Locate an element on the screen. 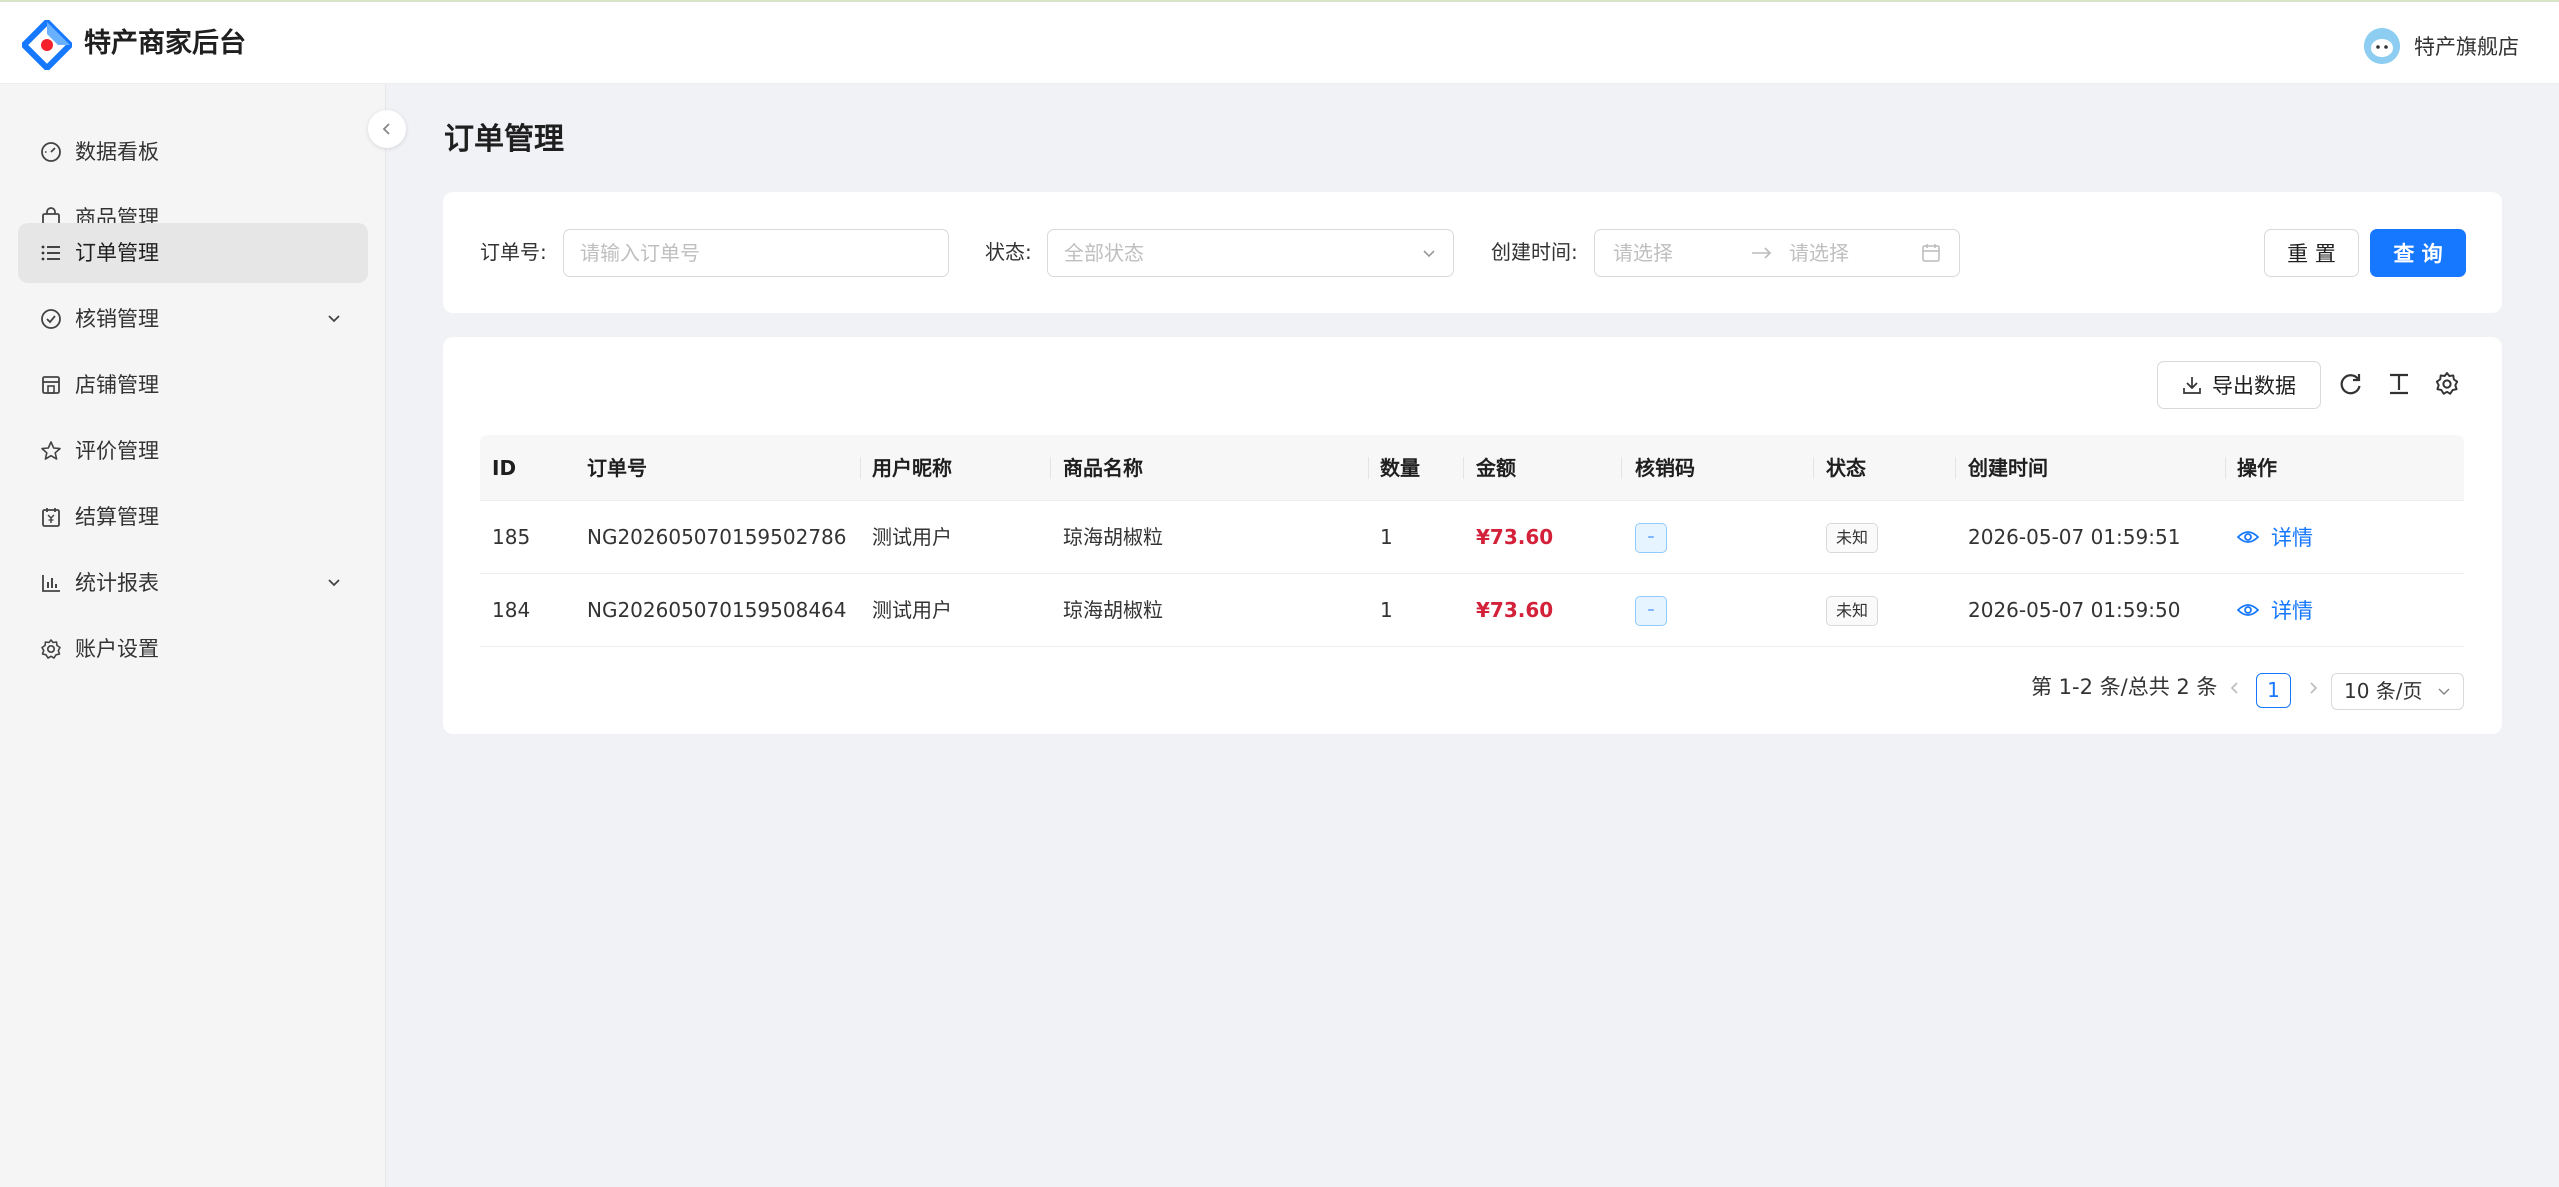 This screenshot has width=2559, height=1187. sidebar-item-label: 订单管理 is located at coordinates (117, 253).